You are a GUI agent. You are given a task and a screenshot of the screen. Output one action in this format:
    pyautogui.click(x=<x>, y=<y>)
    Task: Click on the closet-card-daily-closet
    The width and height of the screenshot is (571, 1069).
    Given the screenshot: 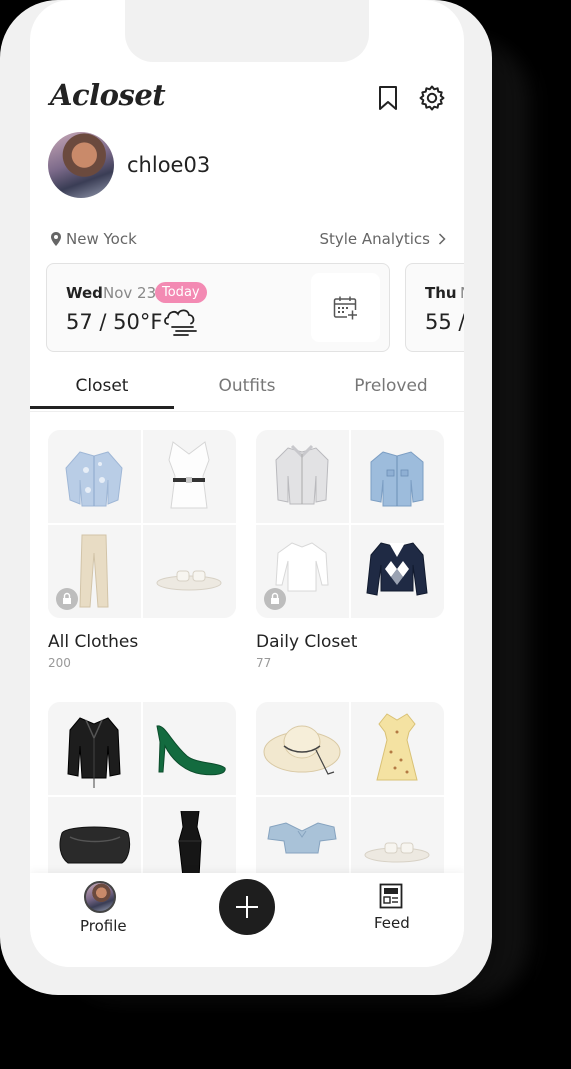 What is the action you would take?
    pyautogui.click(x=350, y=524)
    